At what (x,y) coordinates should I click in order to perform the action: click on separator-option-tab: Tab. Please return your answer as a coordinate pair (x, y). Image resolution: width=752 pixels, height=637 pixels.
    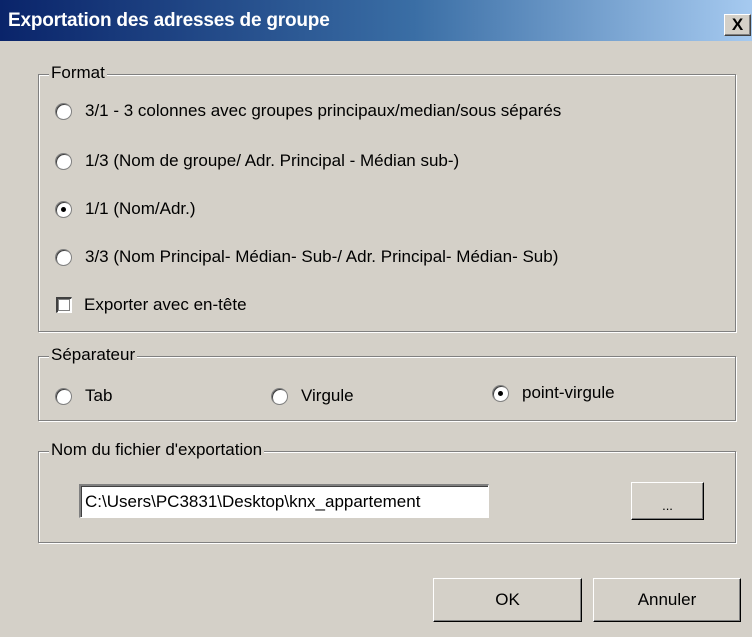
    Looking at the image, I should click on (83, 396).